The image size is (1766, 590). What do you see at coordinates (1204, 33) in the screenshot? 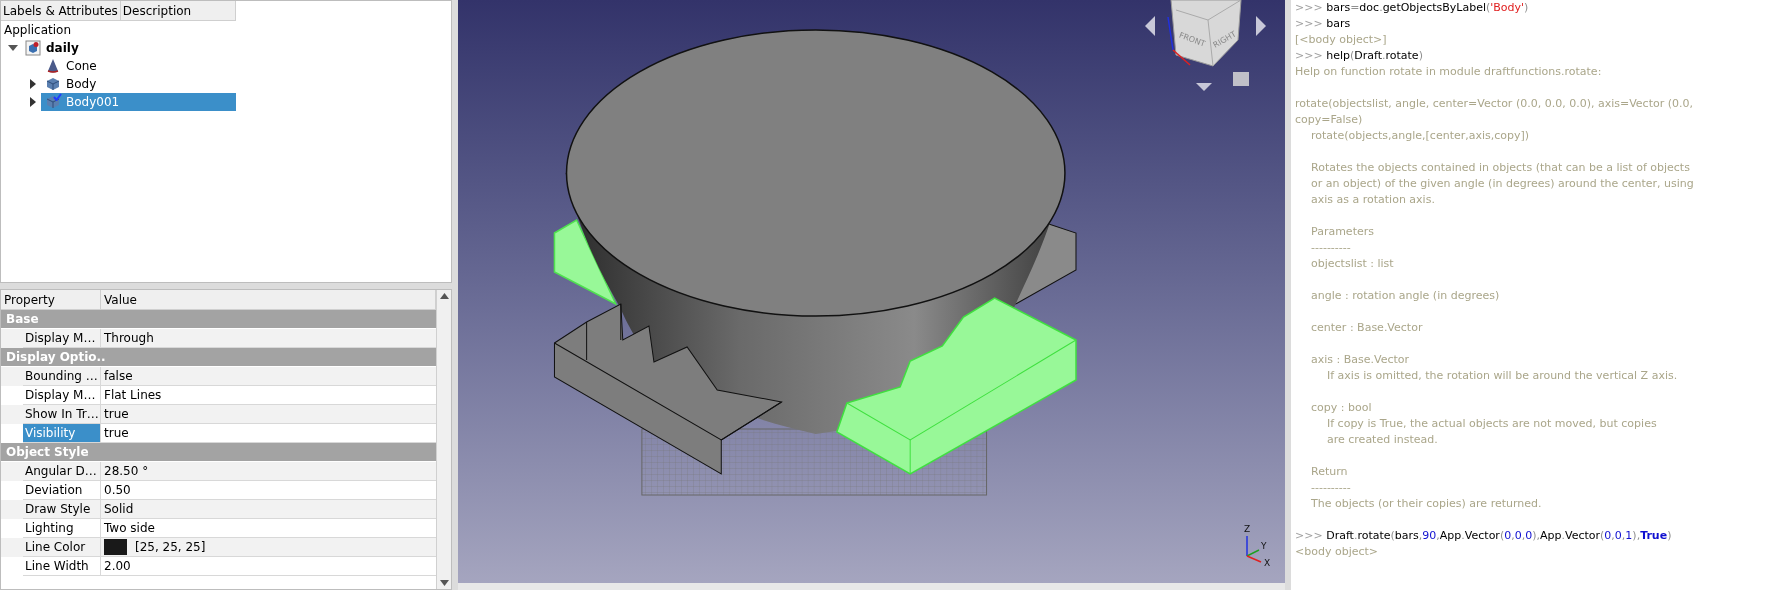
I see `navigation-cube` at bounding box center [1204, 33].